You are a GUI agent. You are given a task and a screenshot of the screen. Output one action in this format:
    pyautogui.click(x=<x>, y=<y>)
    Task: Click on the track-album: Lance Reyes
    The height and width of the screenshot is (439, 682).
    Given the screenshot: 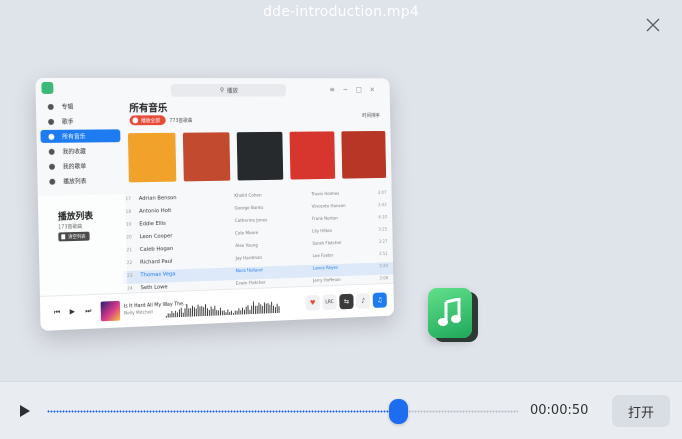 What is the action you would take?
    pyautogui.click(x=325, y=268)
    